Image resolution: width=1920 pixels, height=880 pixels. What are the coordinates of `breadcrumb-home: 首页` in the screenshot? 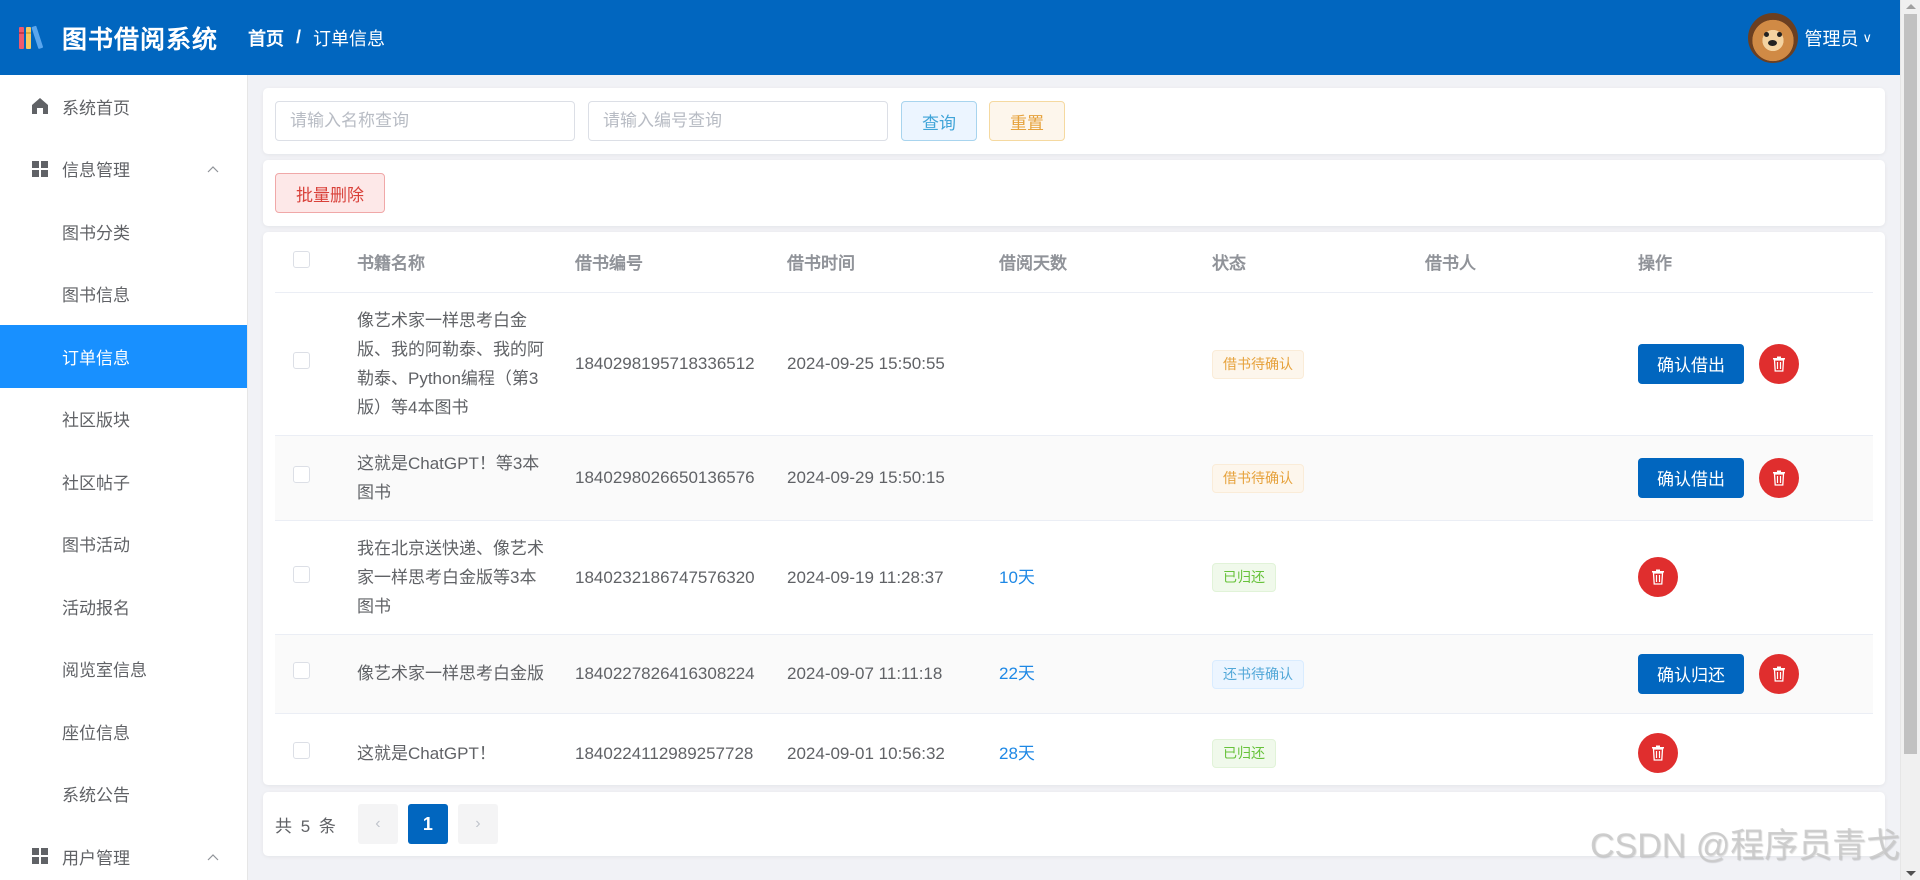 It's located at (266, 38).